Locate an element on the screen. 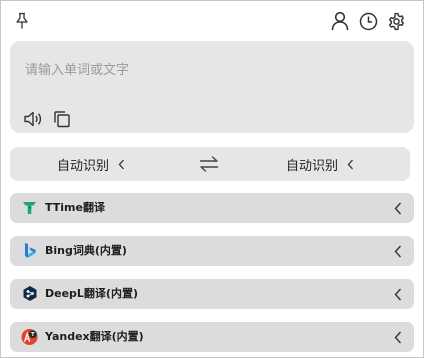  target-language-label: 自动识别 is located at coordinates (312, 166).